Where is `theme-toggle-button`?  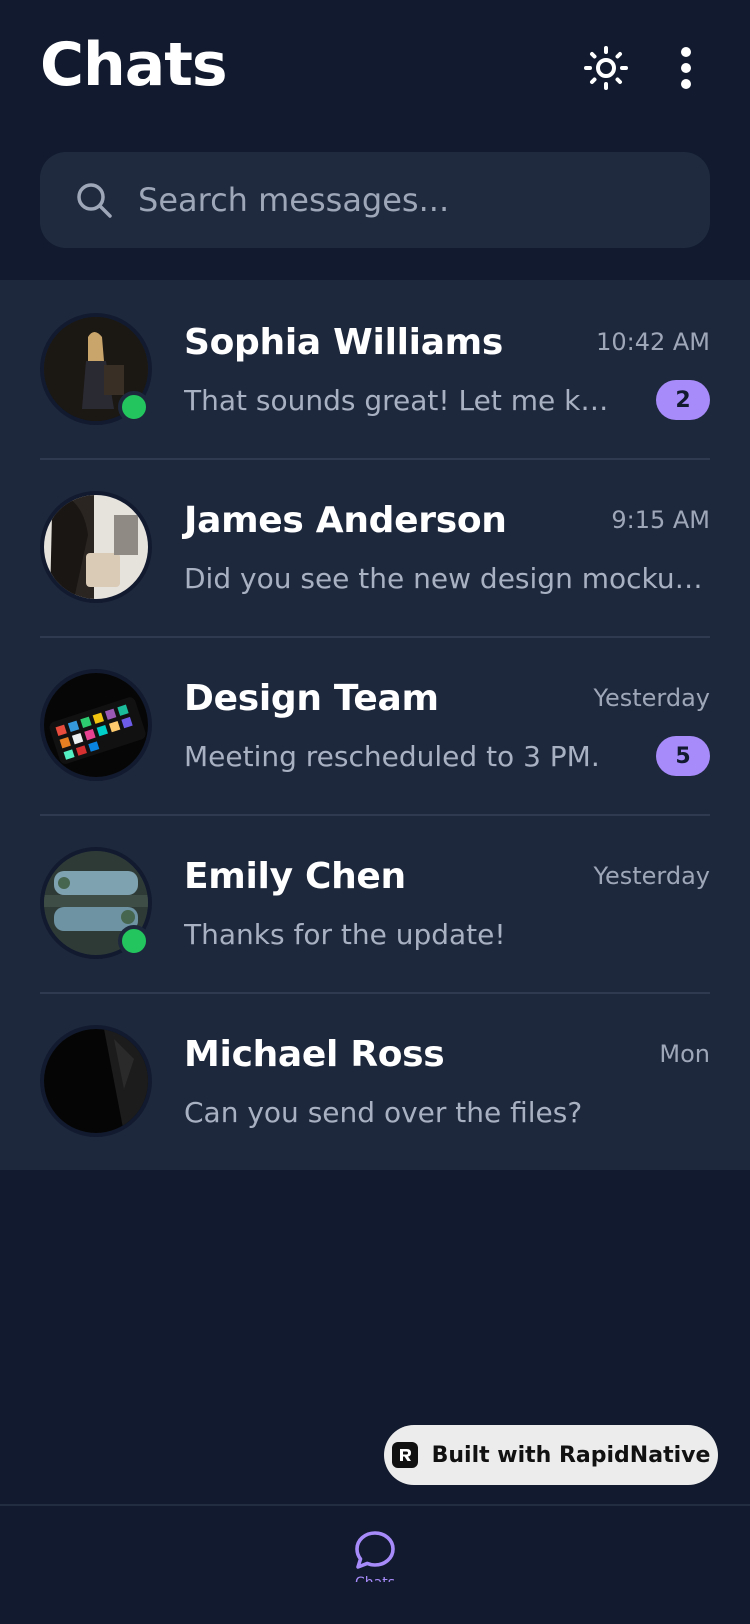
theme-toggle-button is located at coordinates (606, 68).